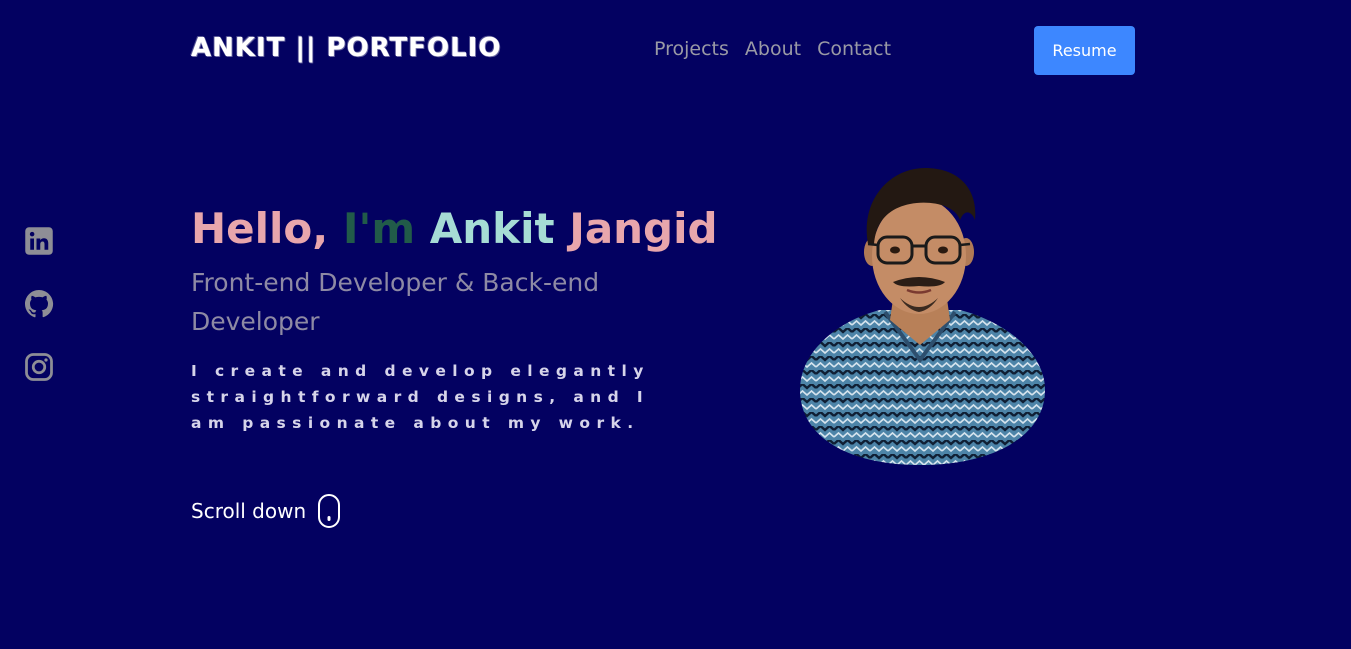 This screenshot has height=649, width=1351. I want to click on greeting-im: I'm, so click(379, 228).